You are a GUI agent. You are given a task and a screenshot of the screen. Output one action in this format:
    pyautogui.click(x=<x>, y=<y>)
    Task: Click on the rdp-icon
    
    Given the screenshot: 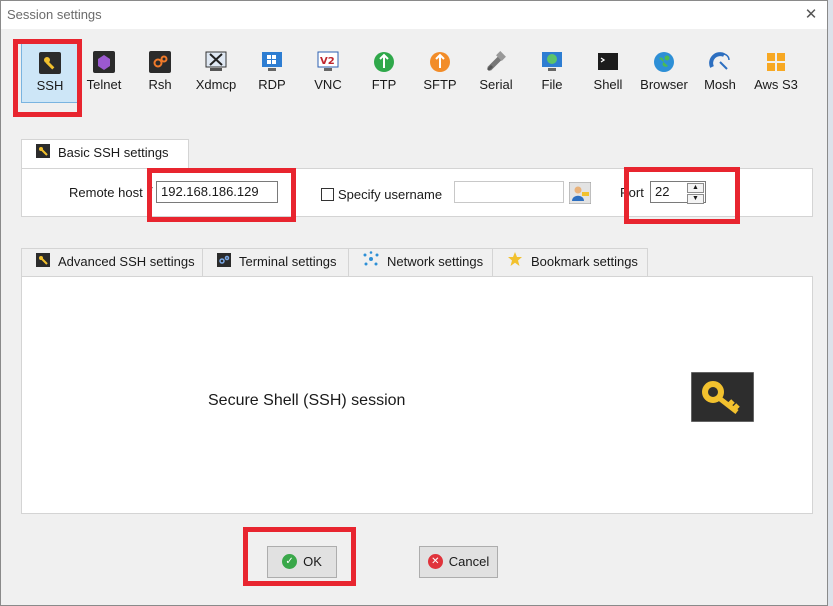 What is the action you would take?
    pyautogui.click(x=272, y=62)
    